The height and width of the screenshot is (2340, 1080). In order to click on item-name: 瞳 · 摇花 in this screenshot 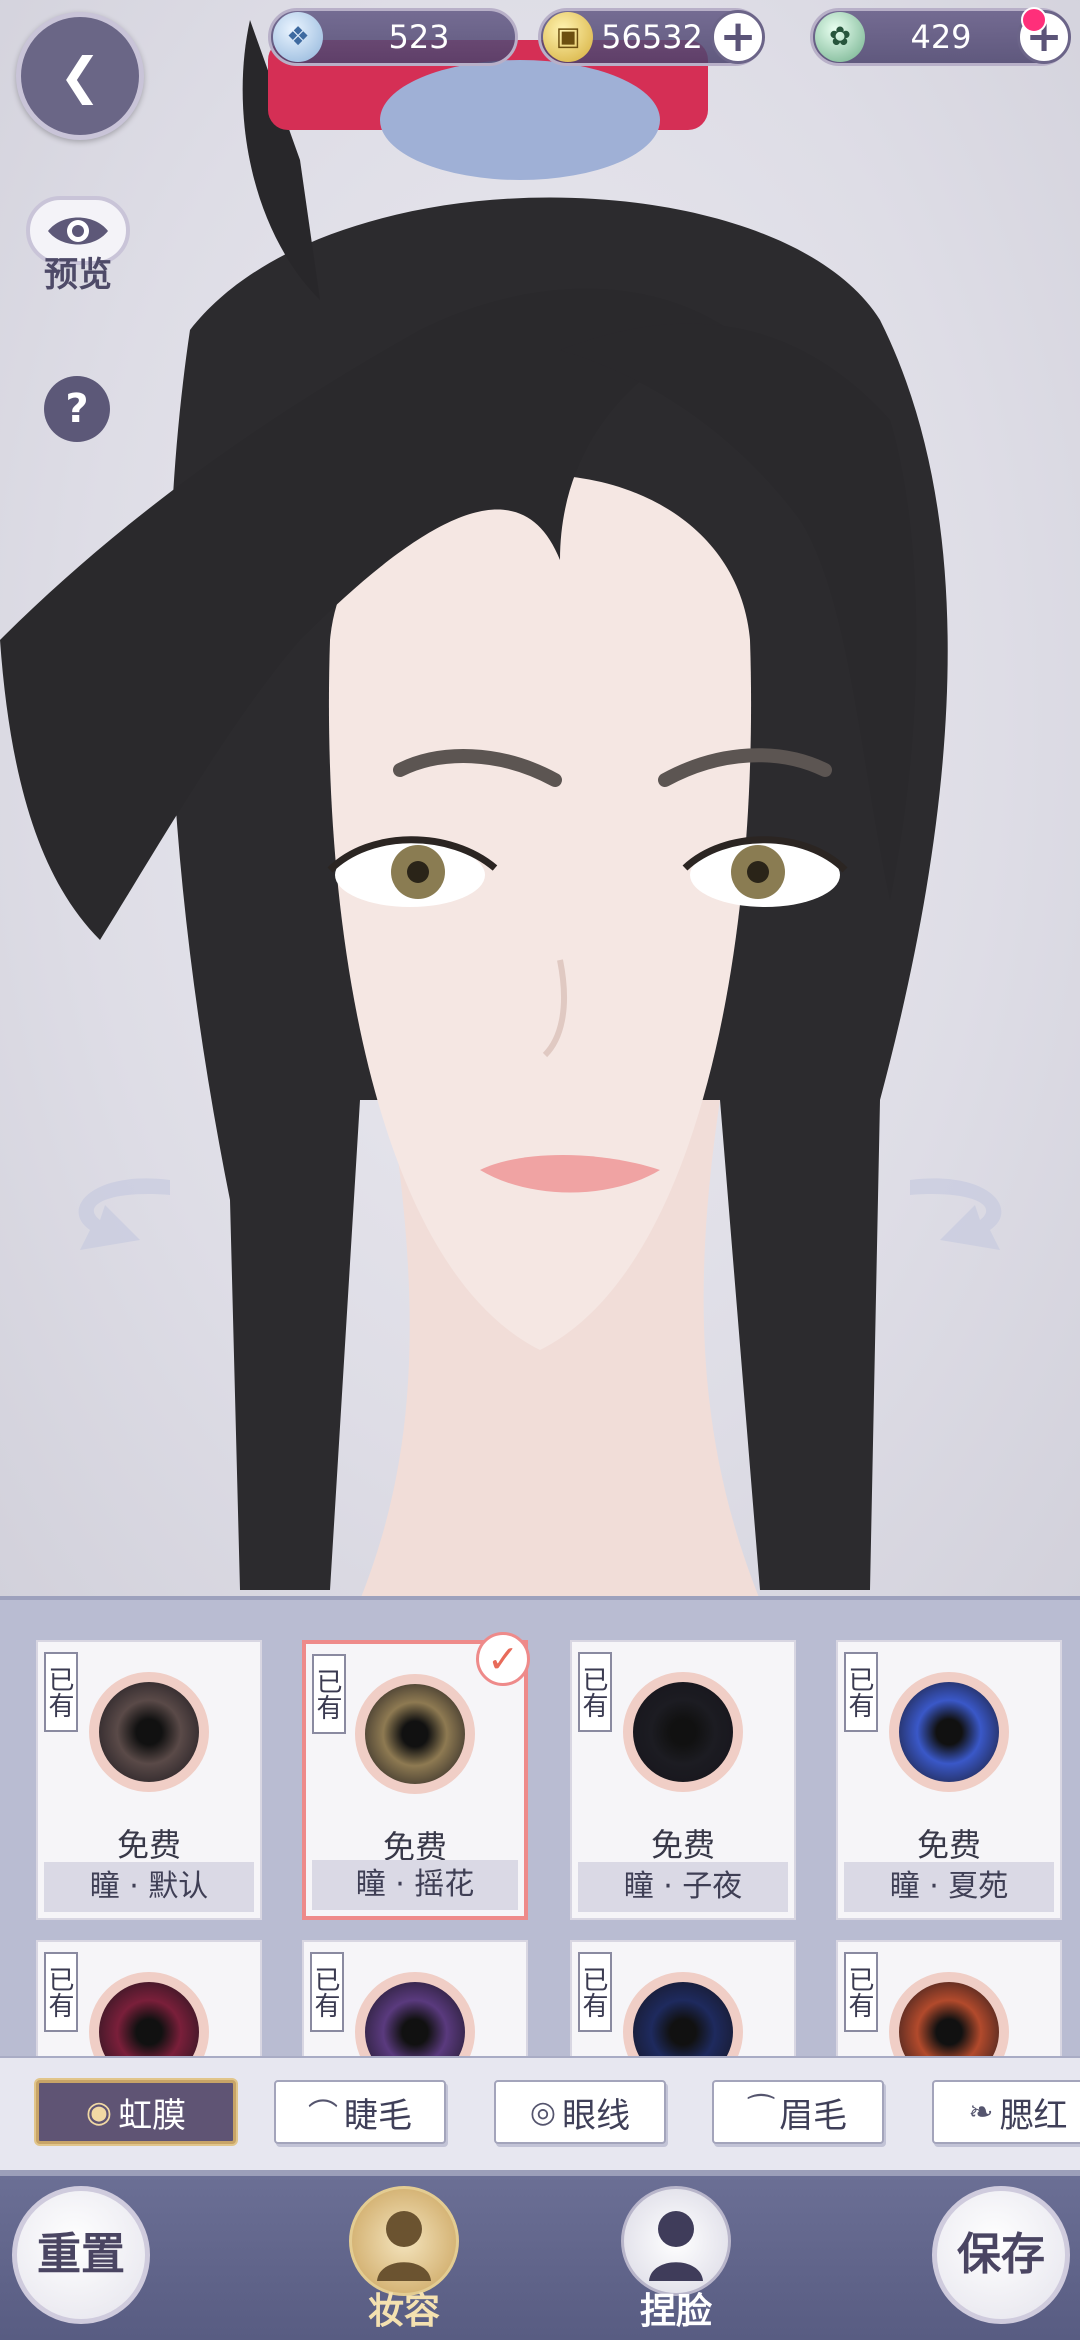, I will do `click(415, 1885)`.